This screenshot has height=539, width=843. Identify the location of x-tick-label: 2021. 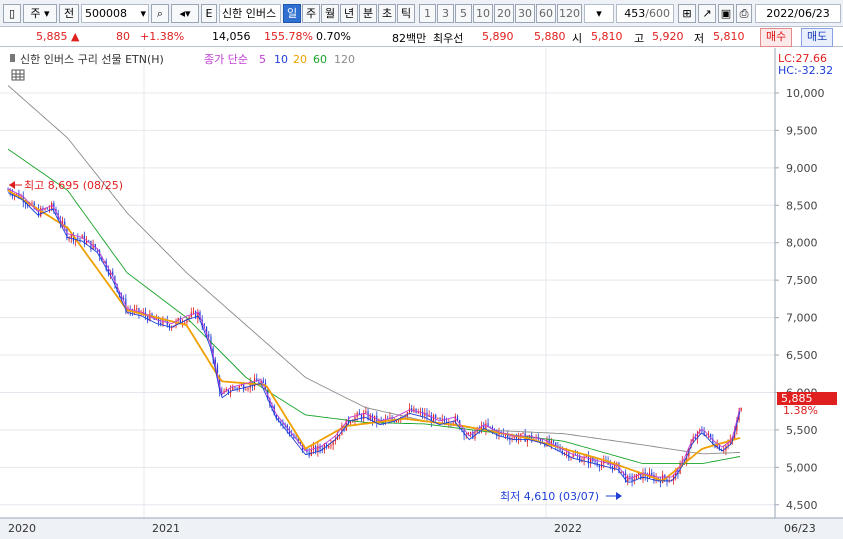
(166, 528).